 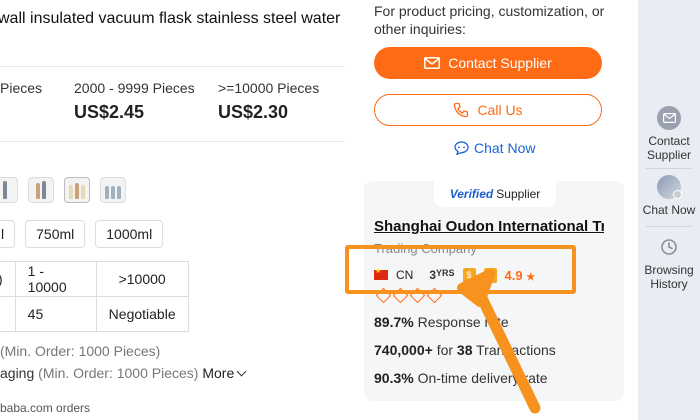 I want to click on size-options: l 750ml 1000ml, so click(x=82, y=234).